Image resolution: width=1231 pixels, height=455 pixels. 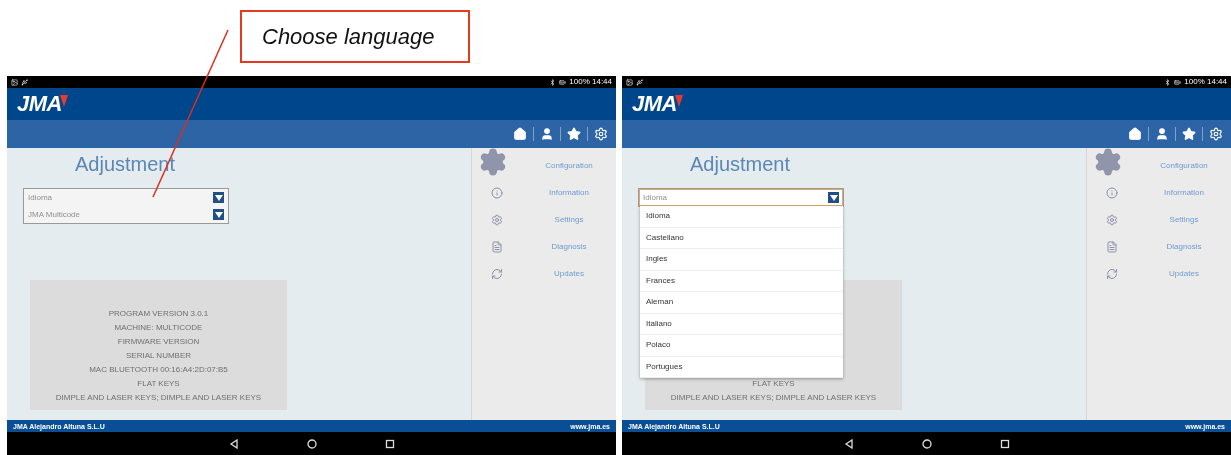 I want to click on dropdown-option: Castellano, so click(x=741, y=238).